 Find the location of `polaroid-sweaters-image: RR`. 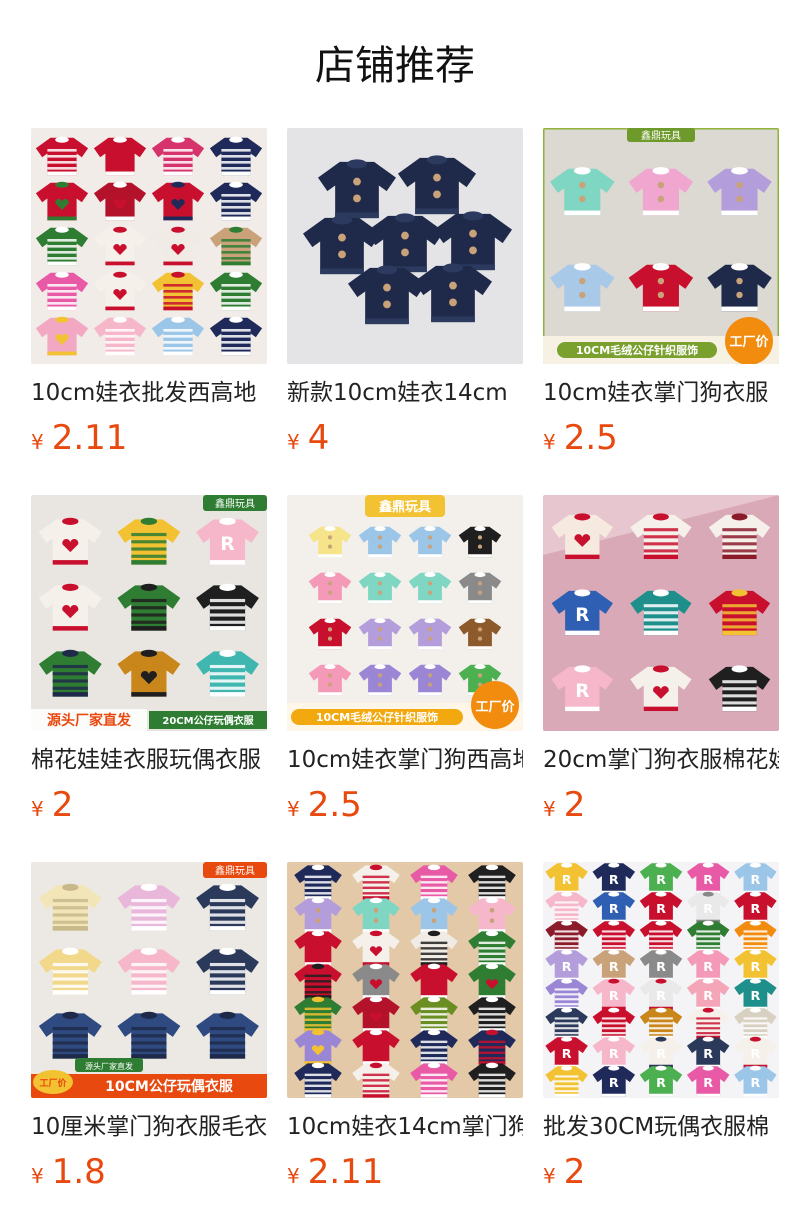

polaroid-sweaters-image: RR is located at coordinates (661, 613).